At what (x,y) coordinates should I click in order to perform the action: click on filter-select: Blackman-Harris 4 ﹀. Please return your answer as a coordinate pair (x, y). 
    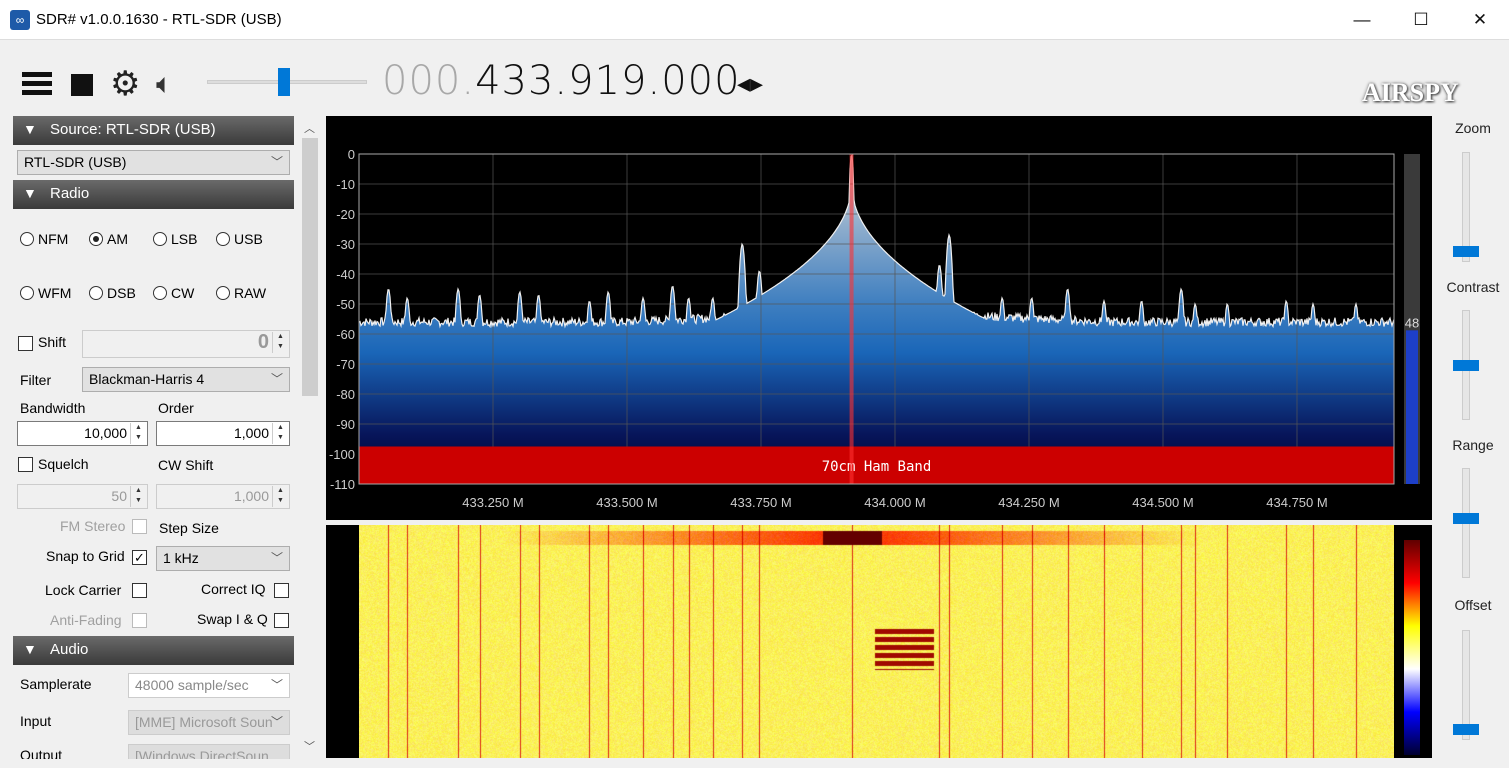
    Looking at the image, I should click on (186, 379).